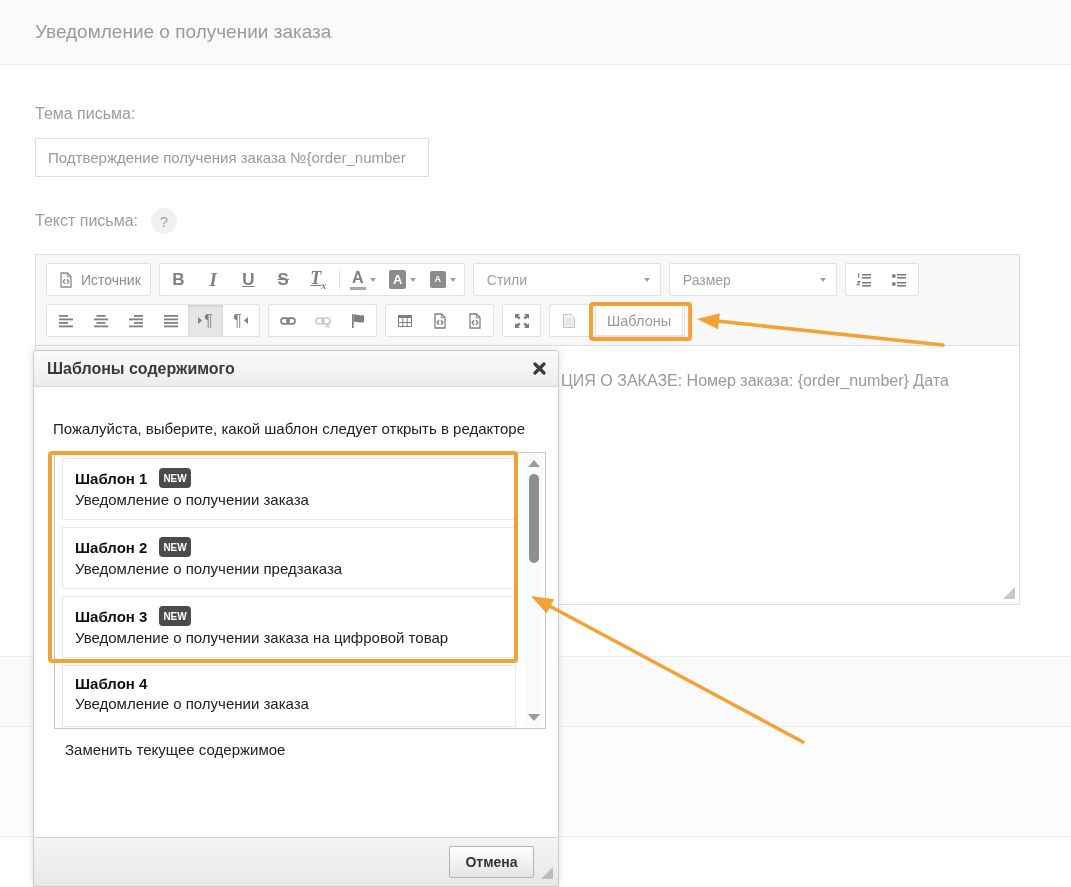 The width and height of the screenshot is (1071, 887). What do you see at coordinates (290, 429) in the screenshot?
I see `dialog-prompt: Пожалуйста, выберите, какой шаблон следует открыть в редакторе` at bounding box center [290, 429].